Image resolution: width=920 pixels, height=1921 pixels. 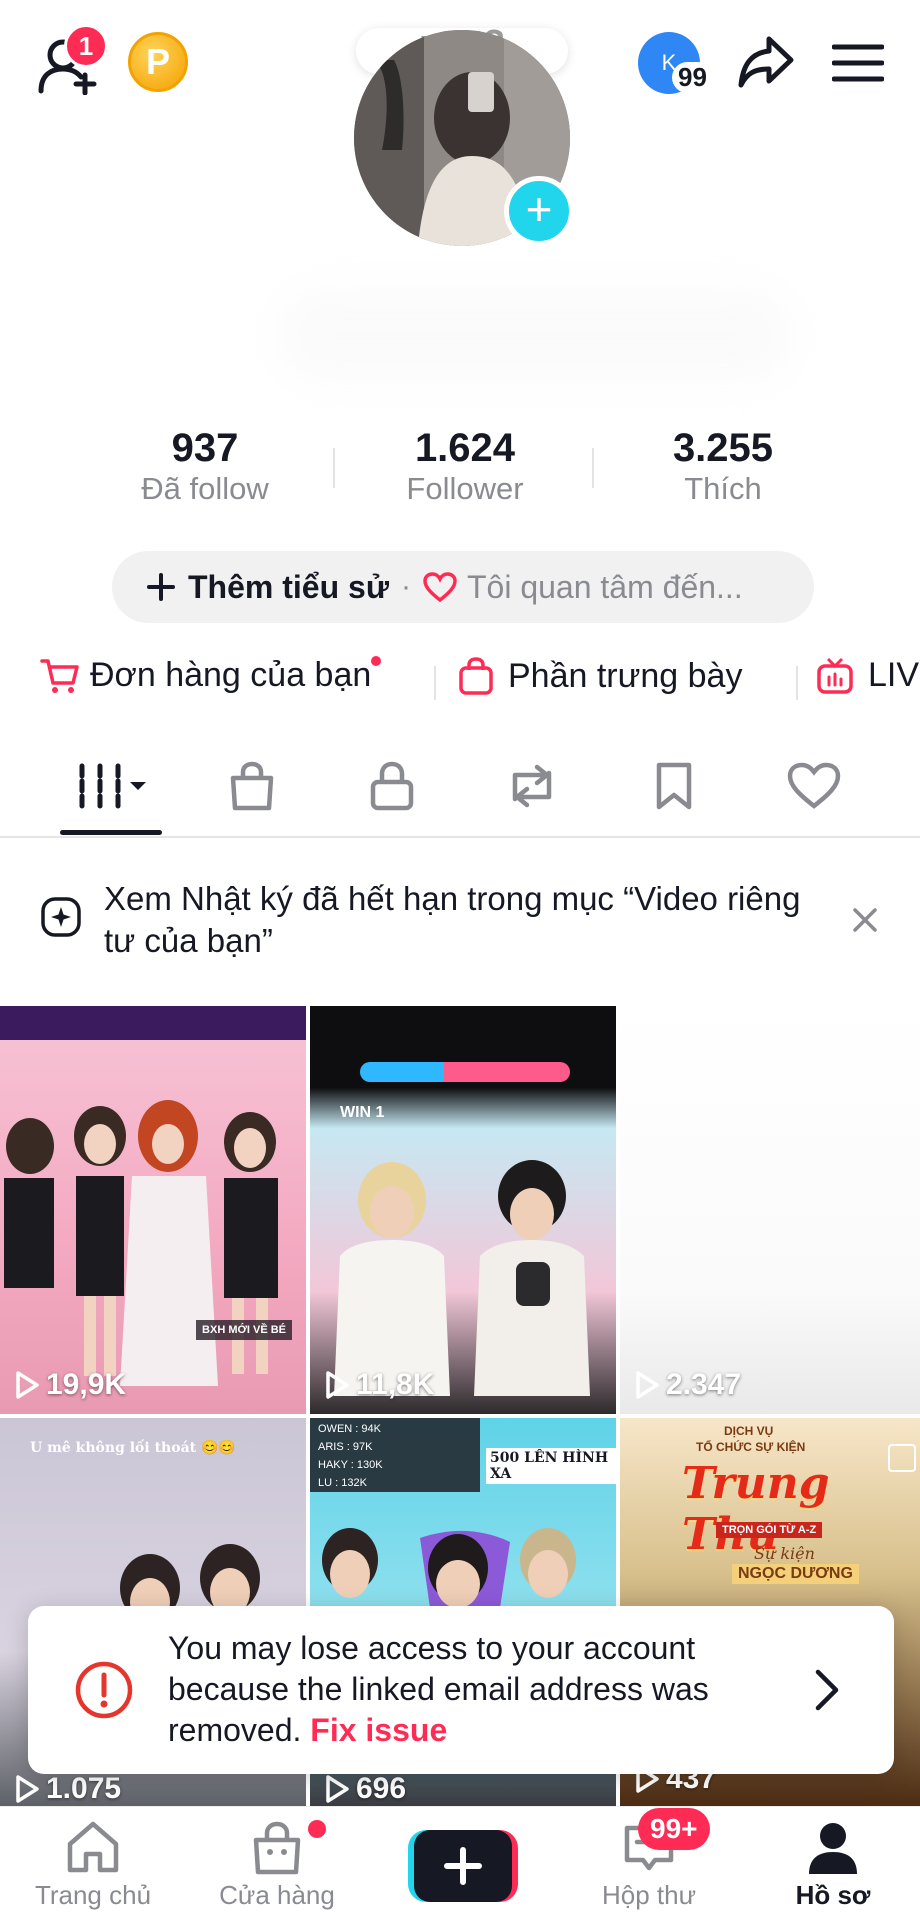 What do you see at coordinates (205, 466) in the screenshot?
I see `stat-following: 937 Đã follow` at bounding box center [205, 466].